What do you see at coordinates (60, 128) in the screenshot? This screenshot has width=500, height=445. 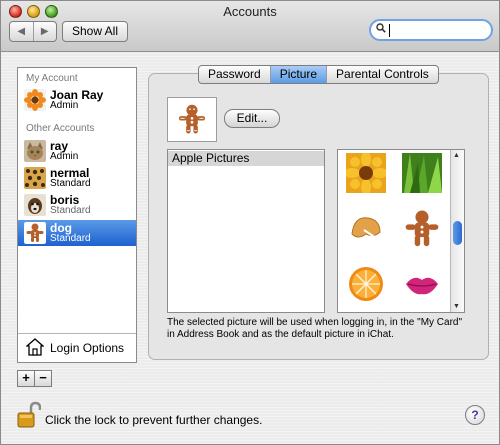 I see `other-accounts-header: Other Accounts` at bounding box center [60, 128].